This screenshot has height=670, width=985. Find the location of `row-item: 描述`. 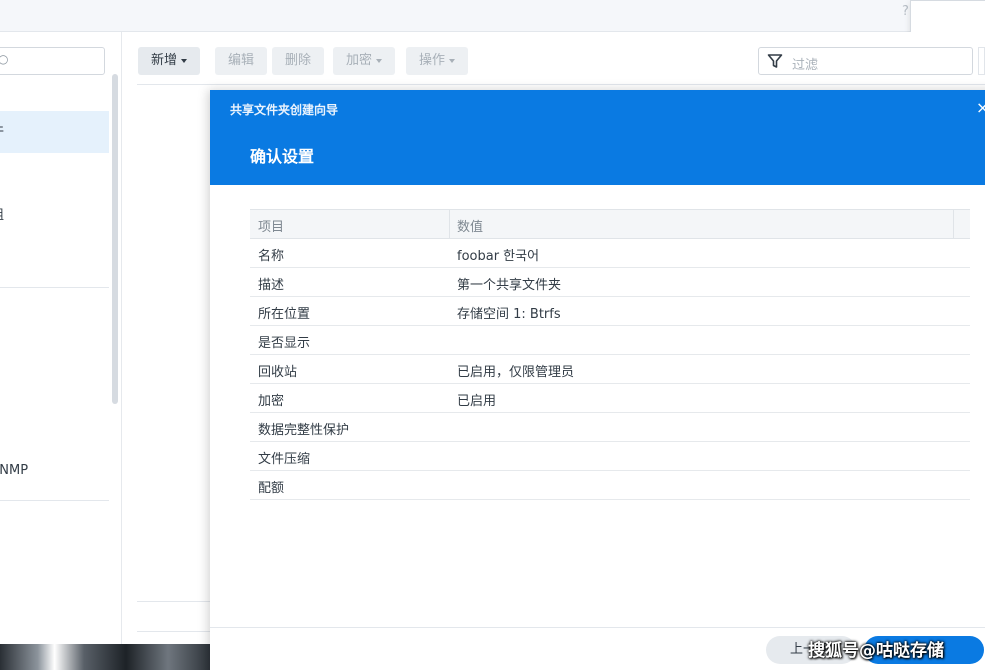

row-item: 描述 is located at coordinates (271, 285).